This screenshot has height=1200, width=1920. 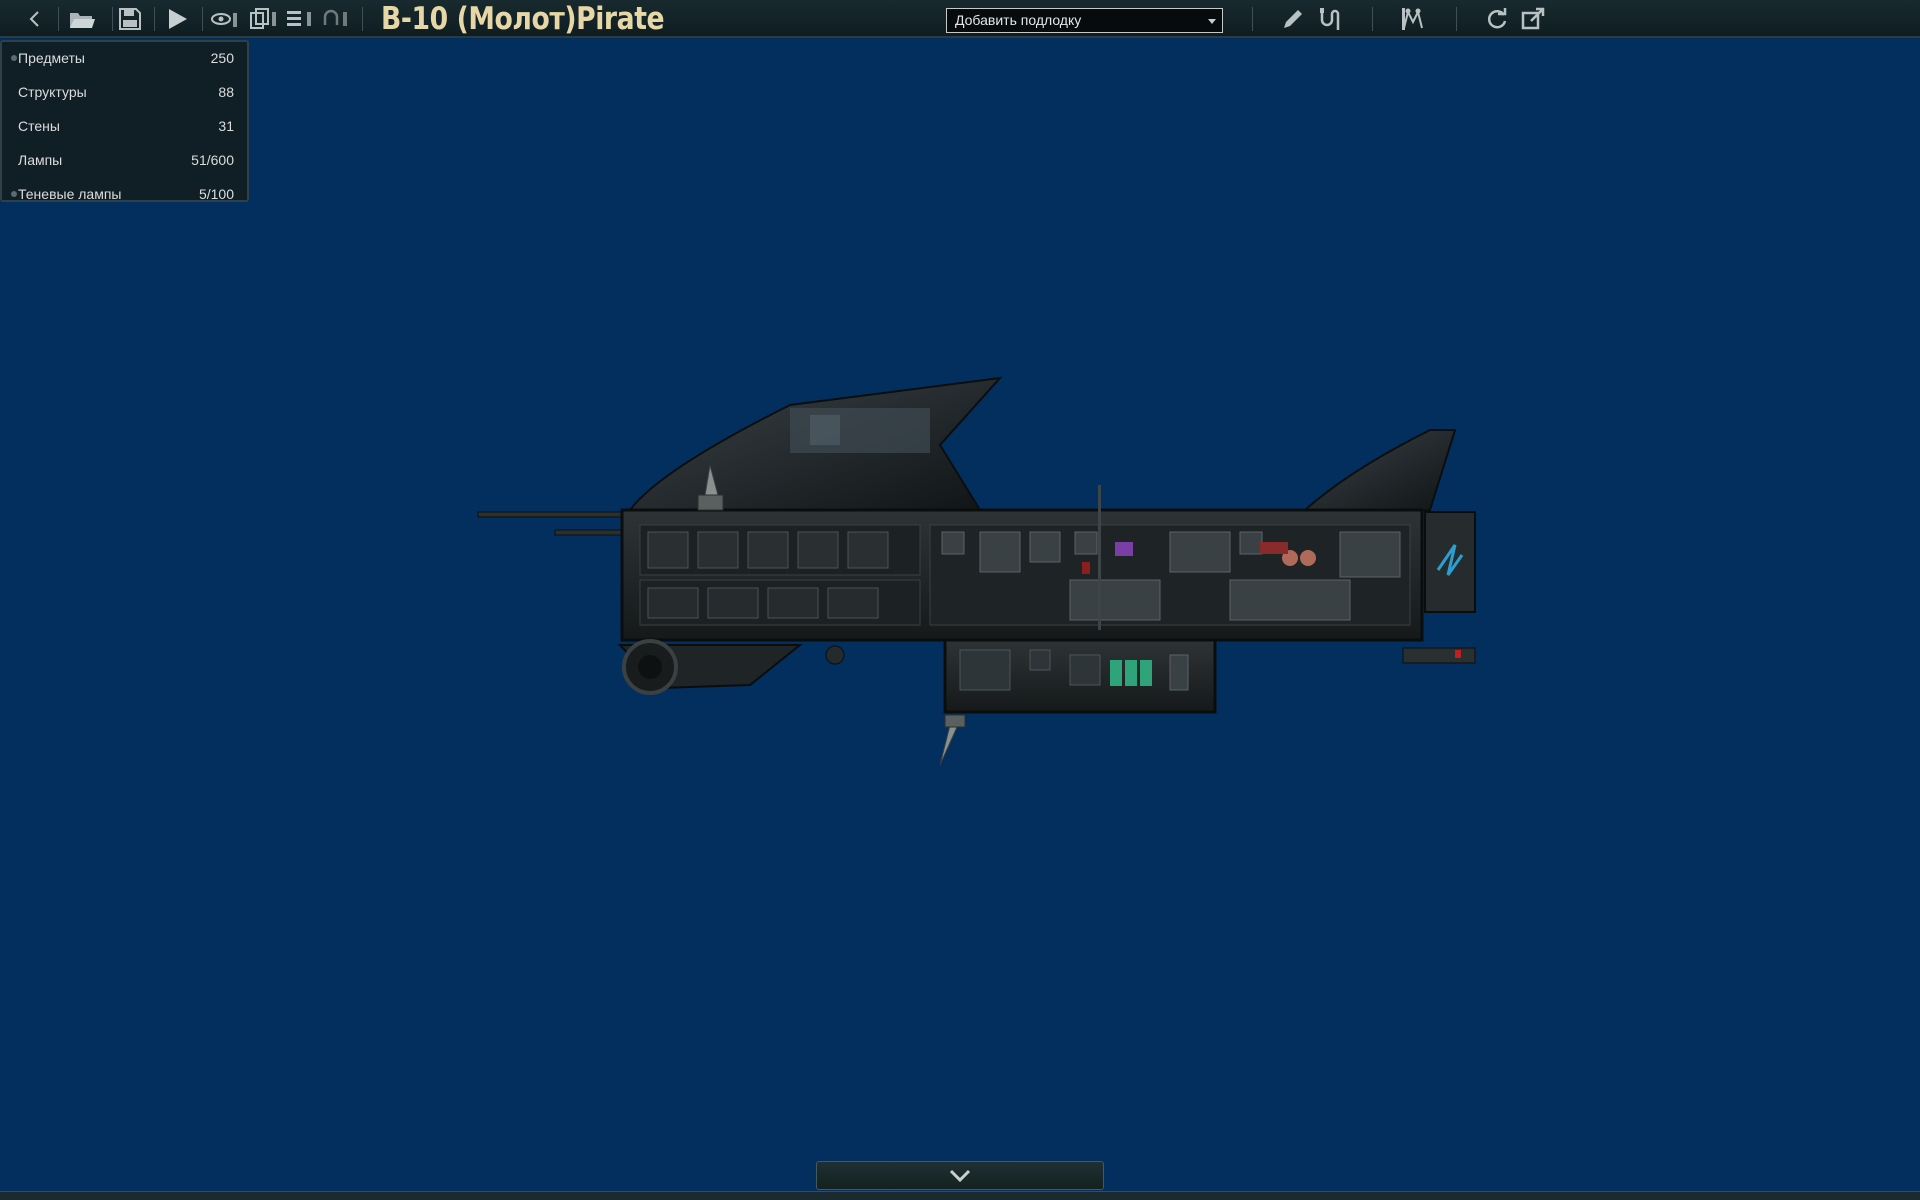 I want to click on stat-label: Структуры, so click(x=52, y=92).